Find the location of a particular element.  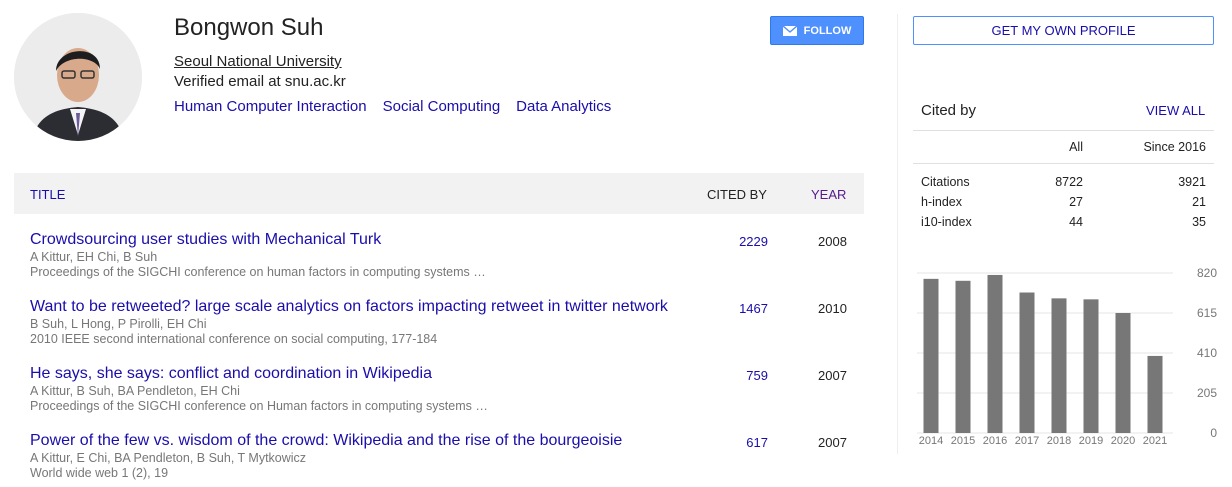

stat-all: 8722 is located at coordinates (1069, 182).